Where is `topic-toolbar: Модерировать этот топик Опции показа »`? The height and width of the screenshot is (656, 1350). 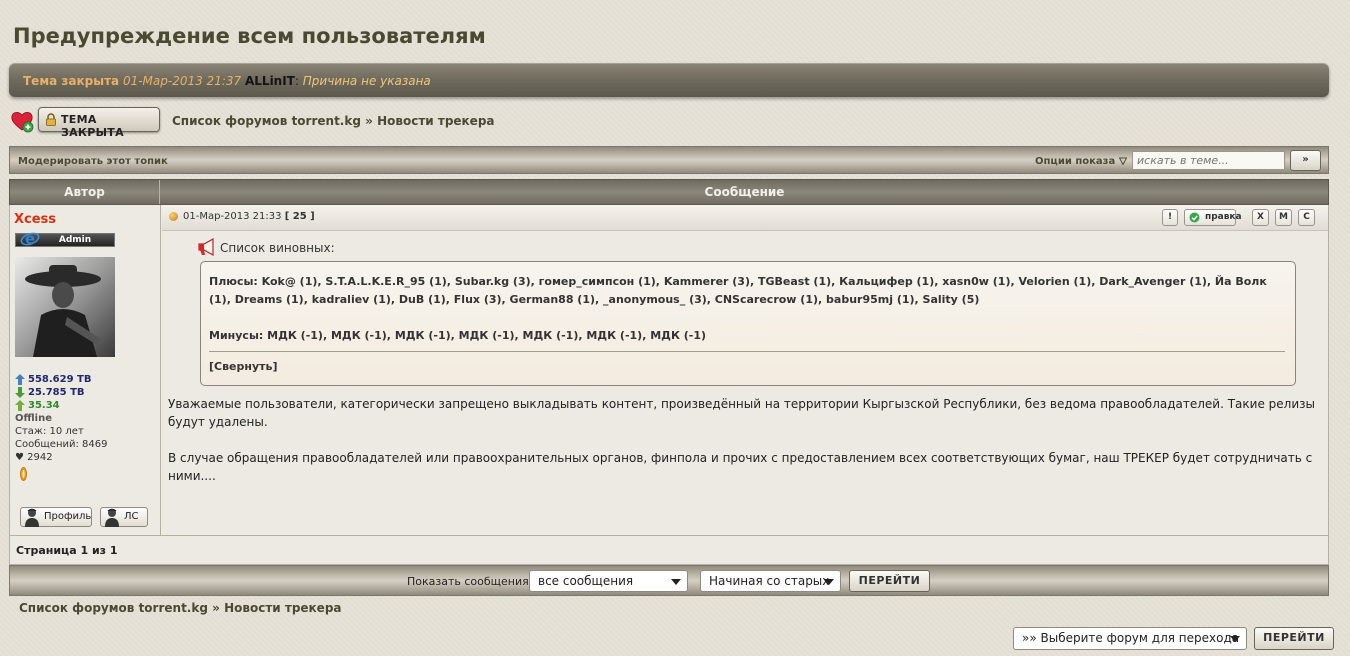 topic-toolbar: Модерировать этот топик Опции показа » is located at coordinates (669, 160).